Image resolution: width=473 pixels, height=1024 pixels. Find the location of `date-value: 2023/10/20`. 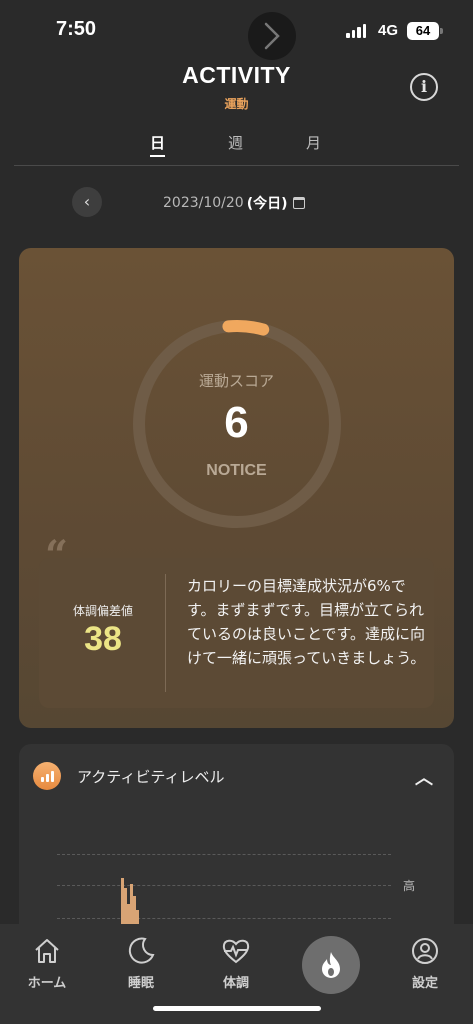

date-value: 2023/10/20 is located at coordinates (203, 203).